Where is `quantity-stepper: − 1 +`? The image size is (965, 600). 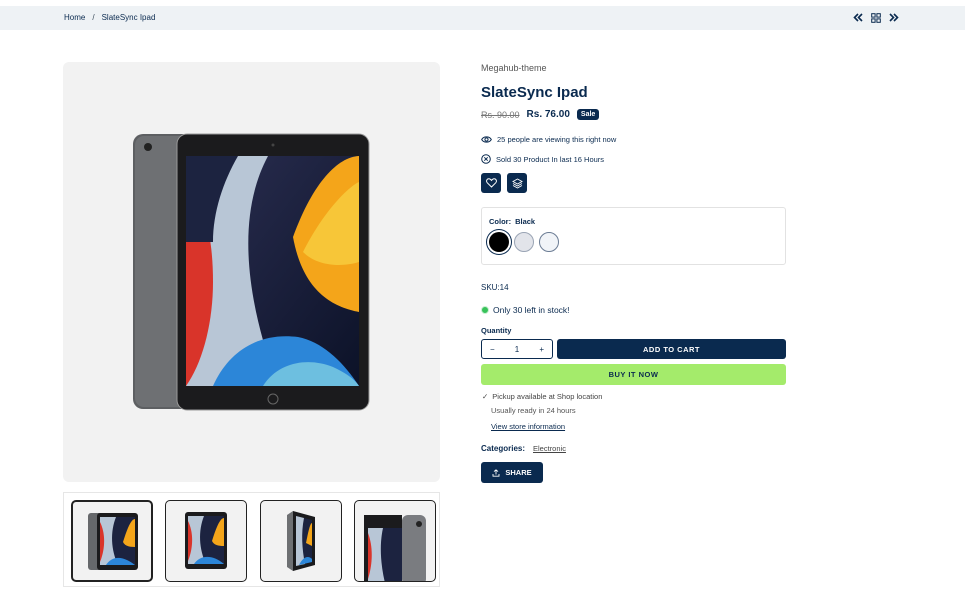 quantity-stepper: − 1 + is located at coordinates (517, 349).